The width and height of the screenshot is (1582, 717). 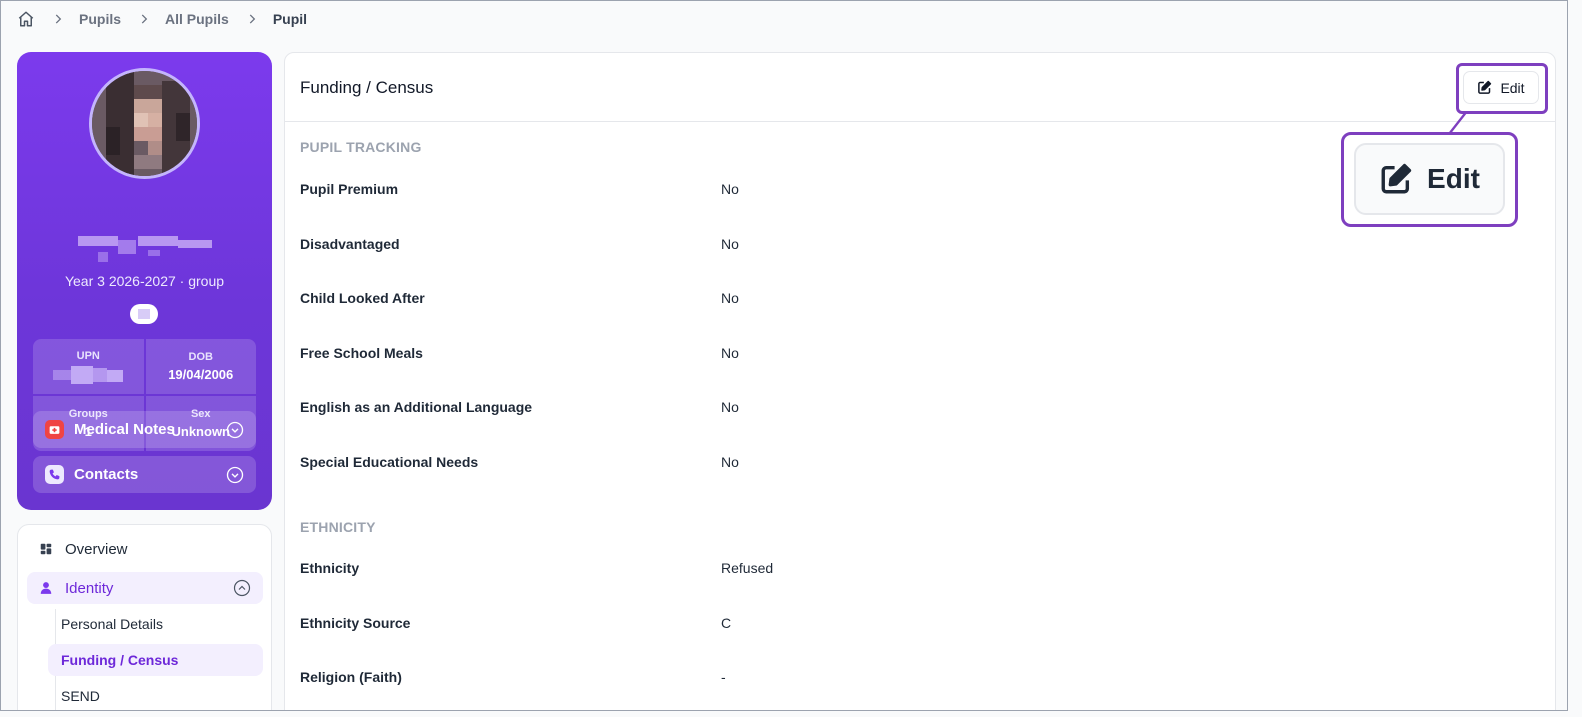 What do you see at coordinates (155, 660) in the screenshot?
I see `nav-sub-funding-census: Funding / Census` at bounding box center [155, 660].